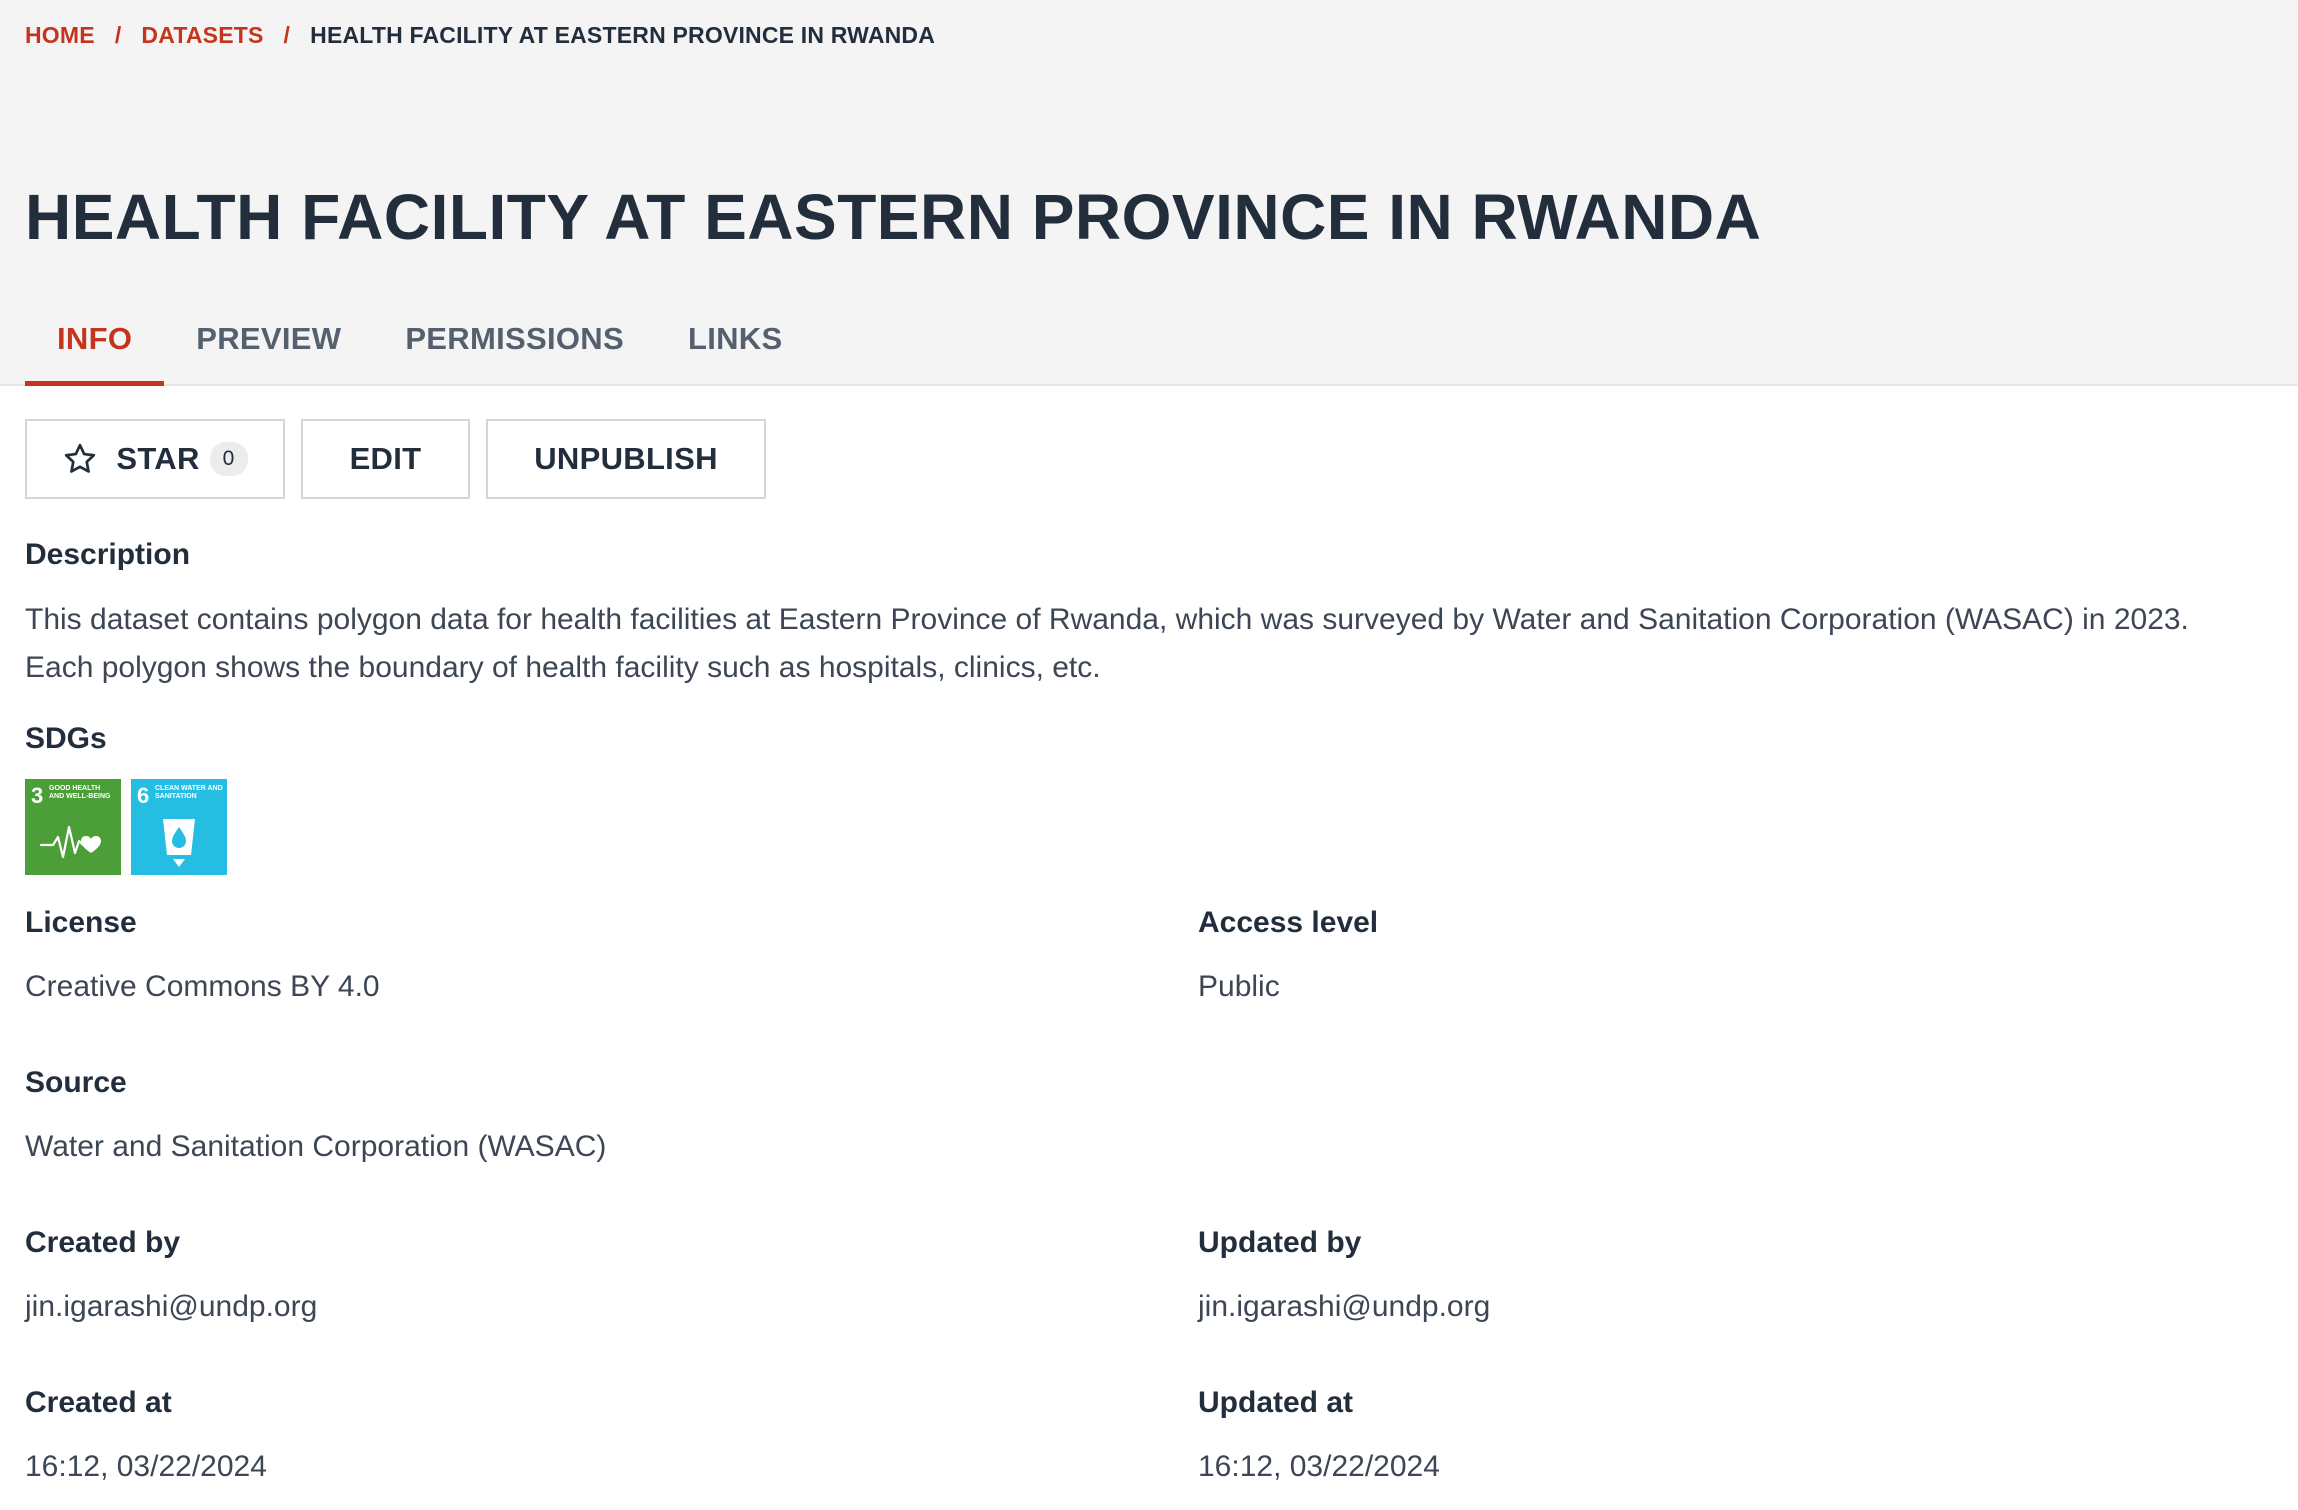  Describe the element at coordinates (514, 341) in the screenshot. I see `tab-permissions: PERMISSIONS` at that location.